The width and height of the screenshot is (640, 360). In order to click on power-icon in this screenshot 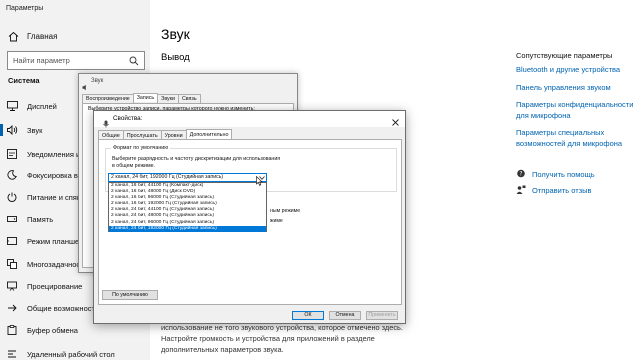, I will do `click(12, 197)`.